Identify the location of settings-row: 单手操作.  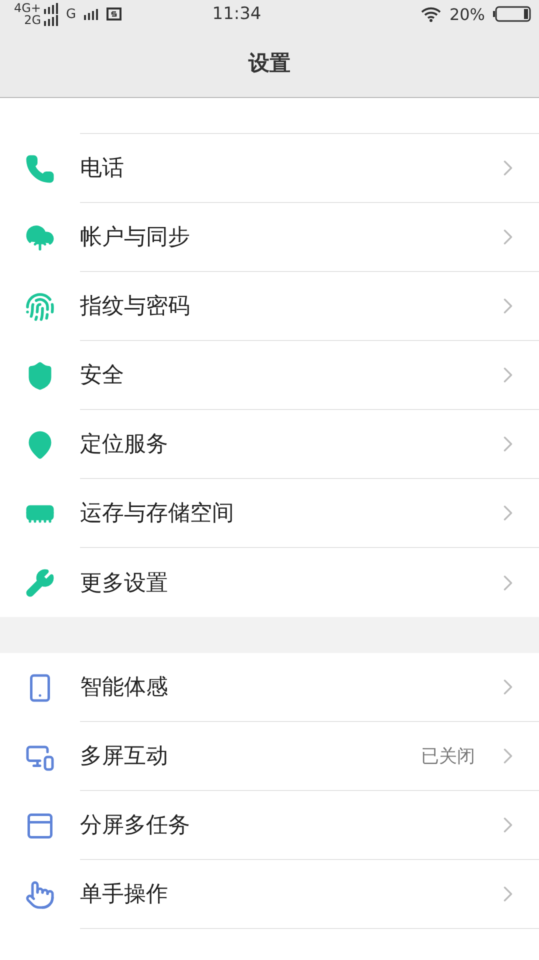
(269, 894).